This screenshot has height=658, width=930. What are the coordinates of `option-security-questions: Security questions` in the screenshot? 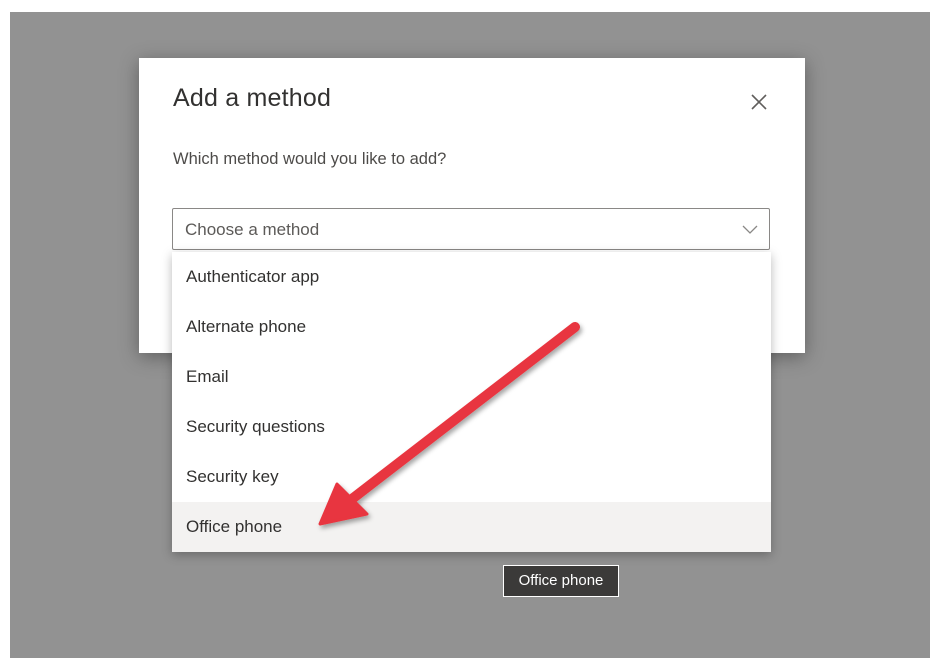 It's located at (471, 427).